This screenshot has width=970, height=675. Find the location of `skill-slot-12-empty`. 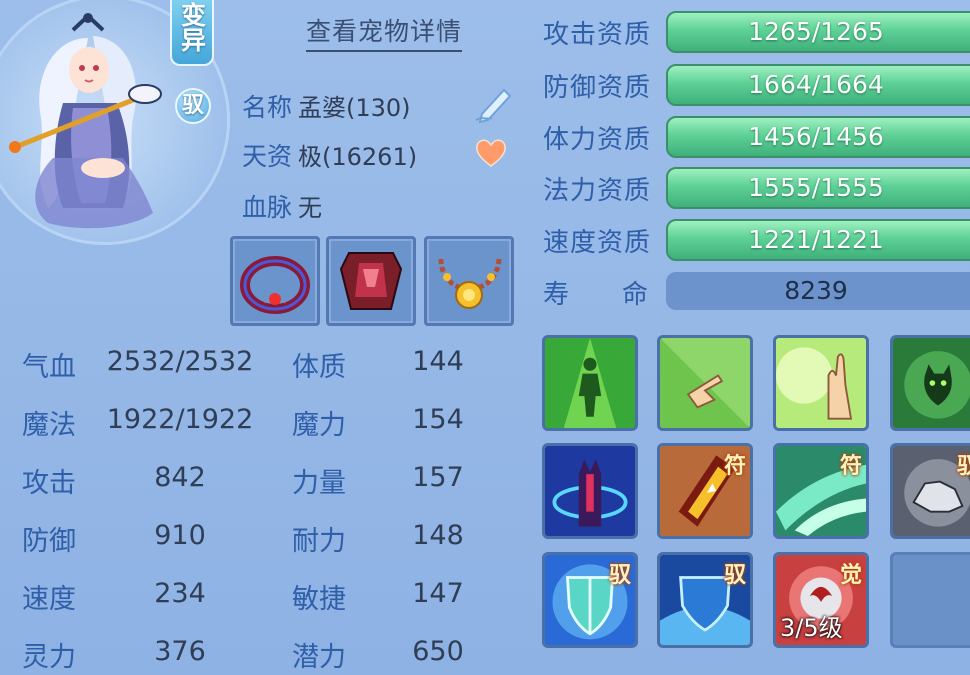

skill-slot-12-empty is located at coordinates (930, 600).